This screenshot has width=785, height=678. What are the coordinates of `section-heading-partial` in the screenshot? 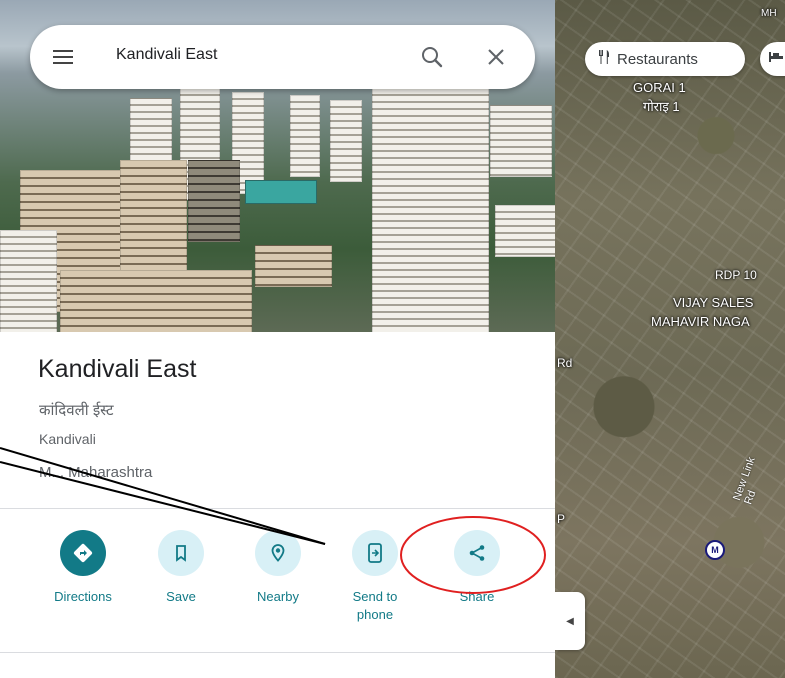 It's located at (42, 673).